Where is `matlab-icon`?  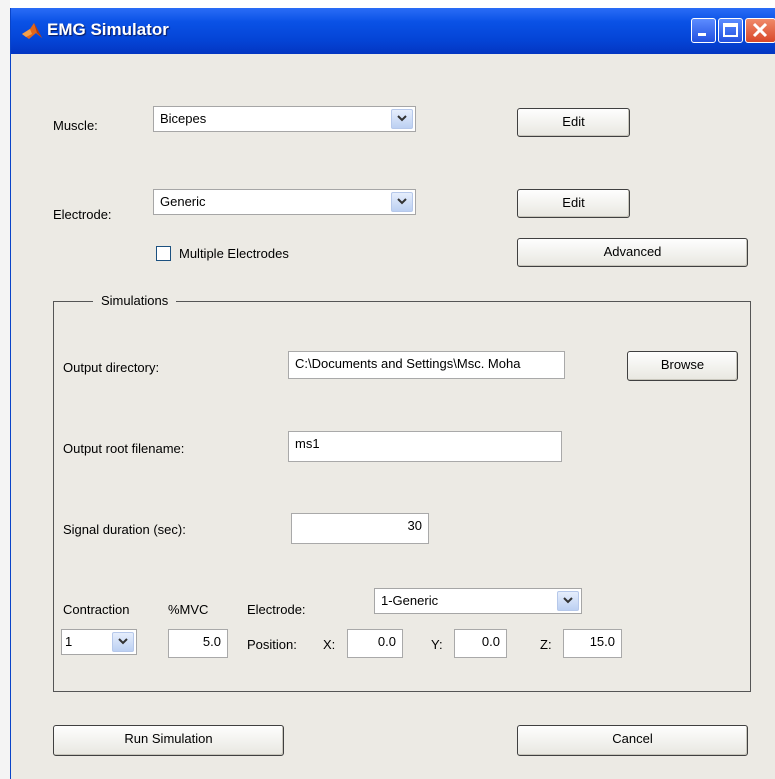 matlab-icon is located at coordinates (32, 31).